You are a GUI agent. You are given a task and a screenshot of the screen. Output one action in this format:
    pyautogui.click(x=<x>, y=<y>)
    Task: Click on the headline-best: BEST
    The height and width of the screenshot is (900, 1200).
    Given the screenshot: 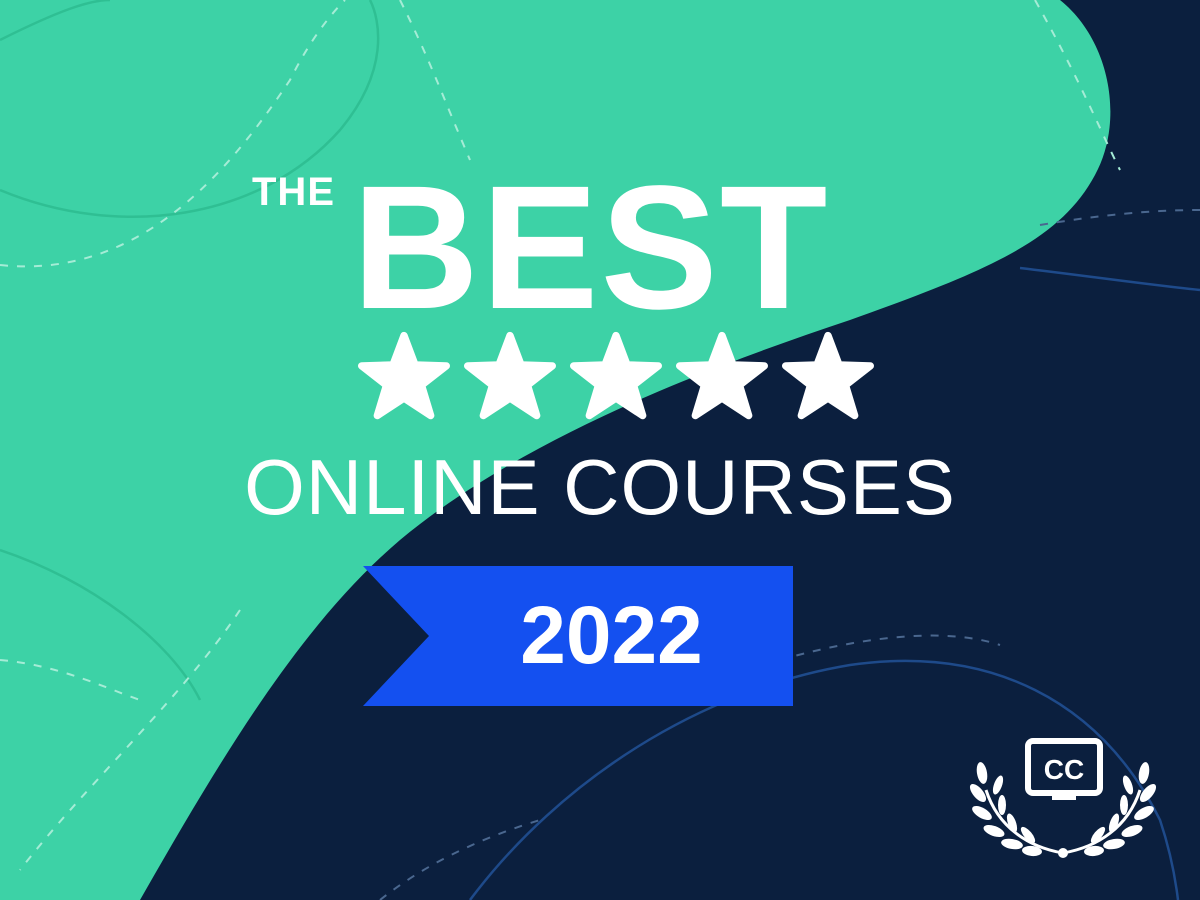 What is the action you would take?
    pyautogui.click(x=591, y=248)
    